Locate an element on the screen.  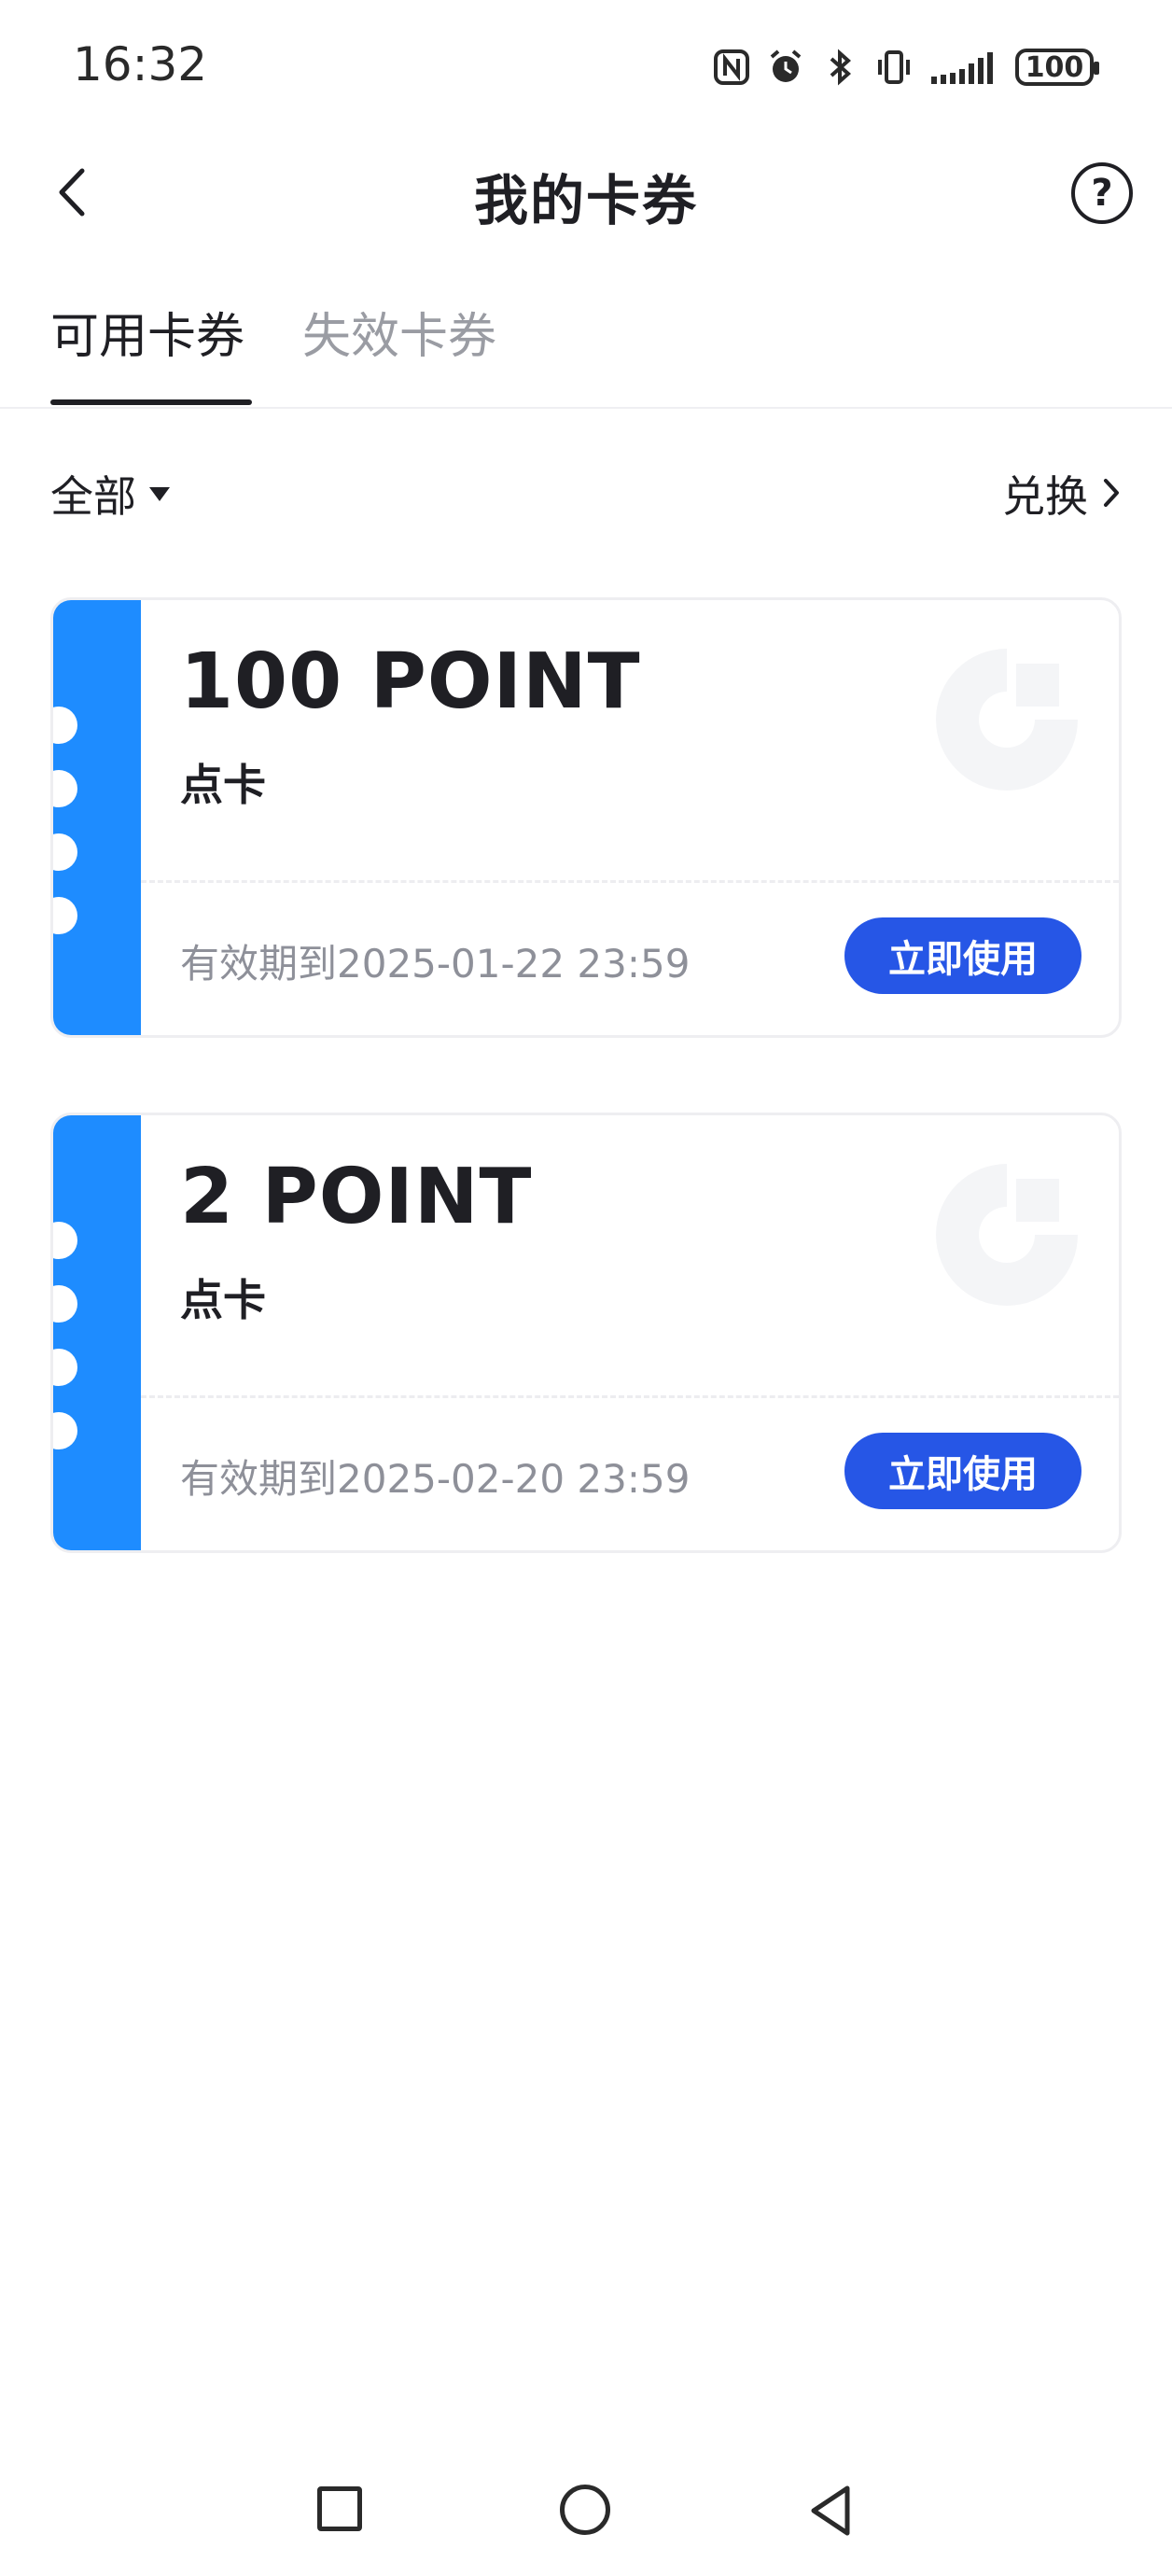
tab-indicator is located at coordinates (151, 402).